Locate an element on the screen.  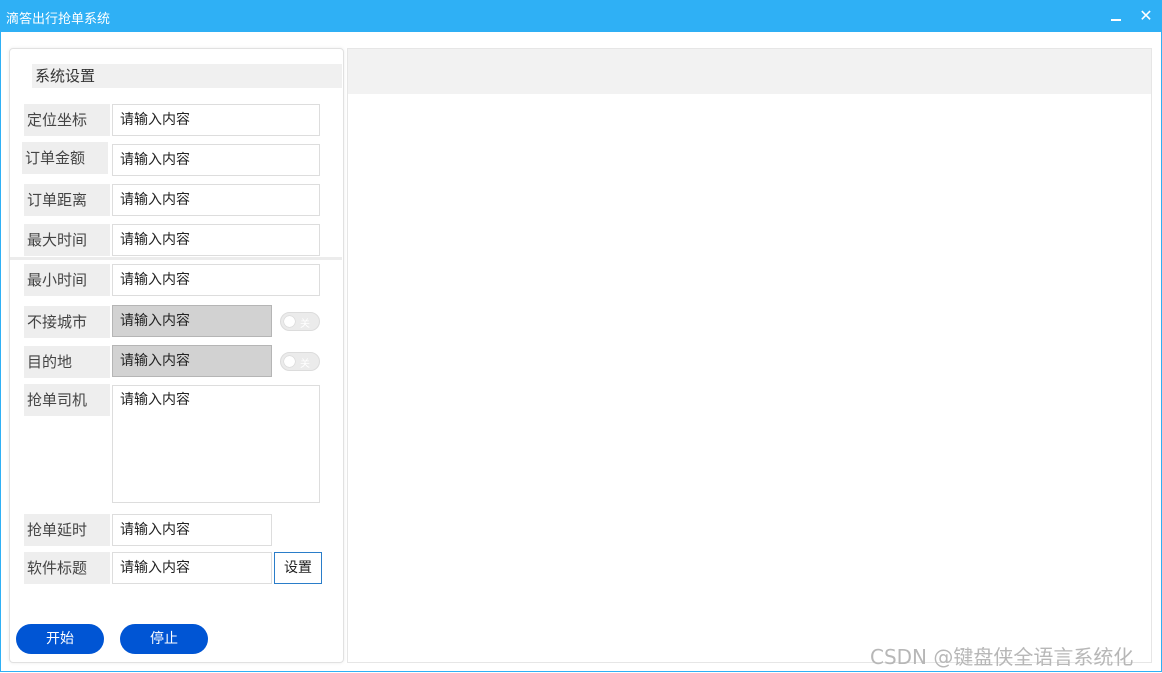
grab-delay-label: 抢单延时 is located at coordinates (67, 530).